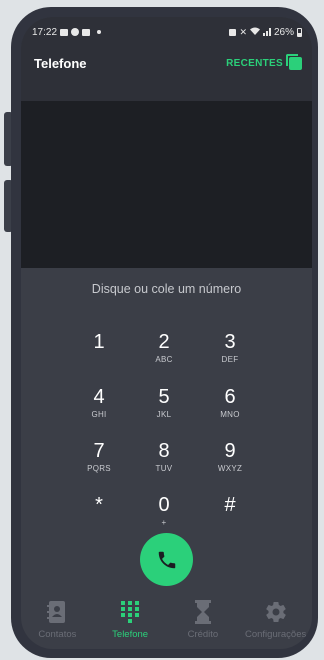 The height and width of the screenshot is (660, 324). What do you see at coordinates (254, 32) in the screenshot?
I see `wifi-icon` at bounding box center [254, 32].